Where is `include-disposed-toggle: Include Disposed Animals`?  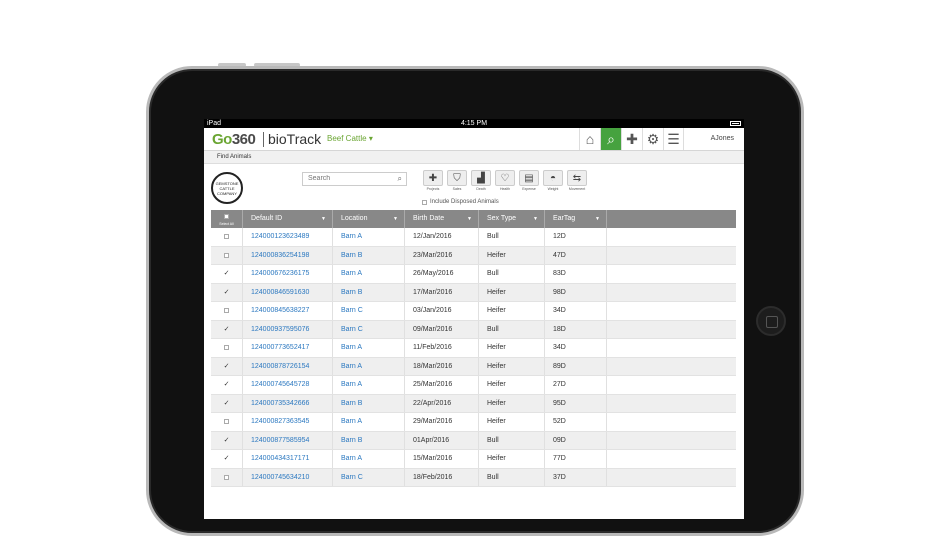
include-disposed-toggle: Include Disposed Animals is located at coordinates (460, 202).